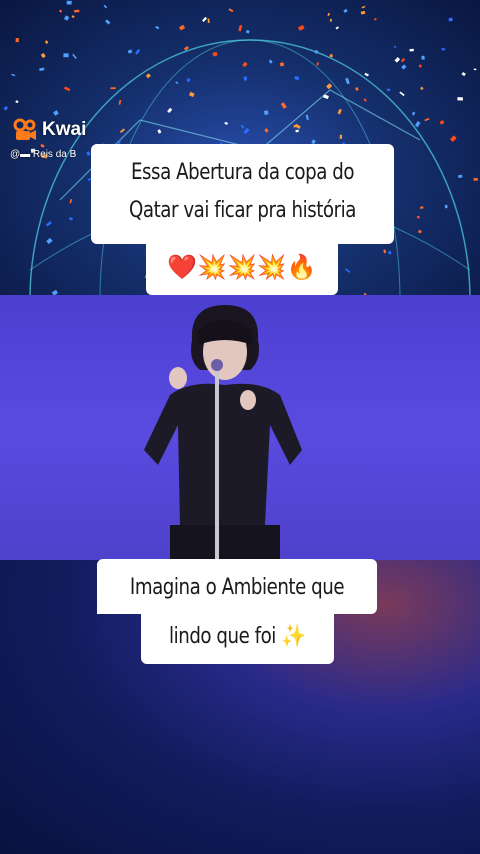 The height and width of the screenshot is (854, 480). What do you see at coordinates (24, 129) in the screenshot?
I see `kwai-logo-icon` at bounding box center [24, 129].